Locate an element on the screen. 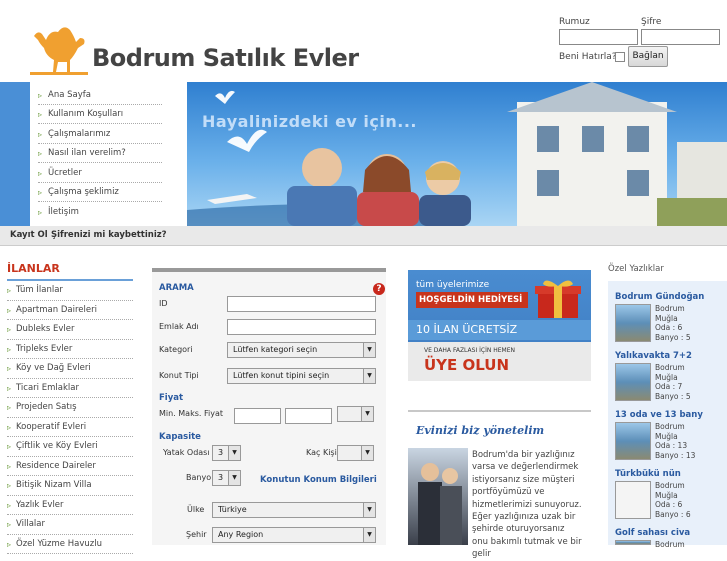  kac-kisi-select: ▼ is located at coordinates (355, 453).